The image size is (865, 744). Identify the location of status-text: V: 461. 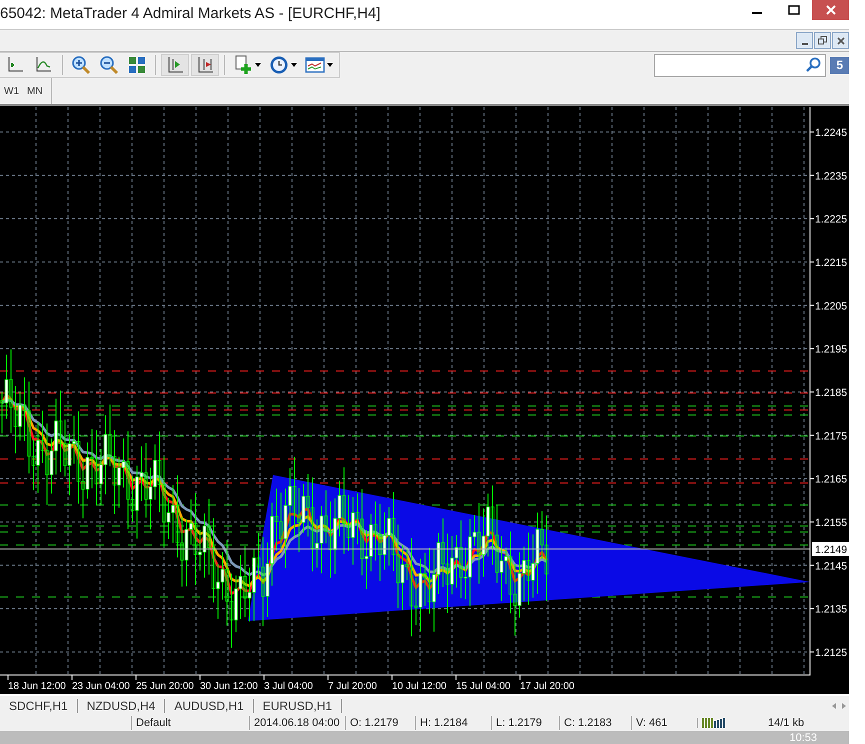
(664, 723).